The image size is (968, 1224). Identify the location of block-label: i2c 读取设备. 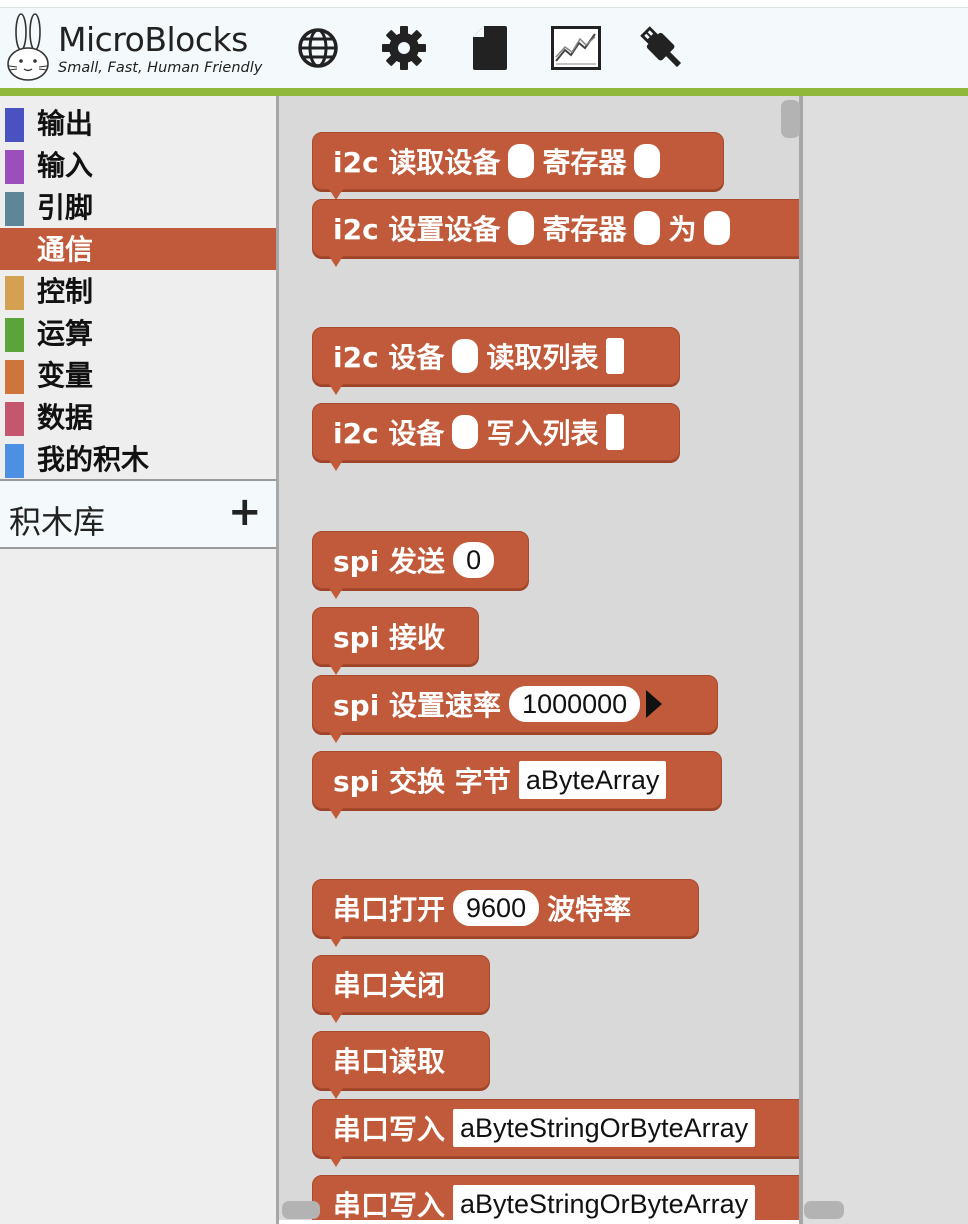
(417, 162).